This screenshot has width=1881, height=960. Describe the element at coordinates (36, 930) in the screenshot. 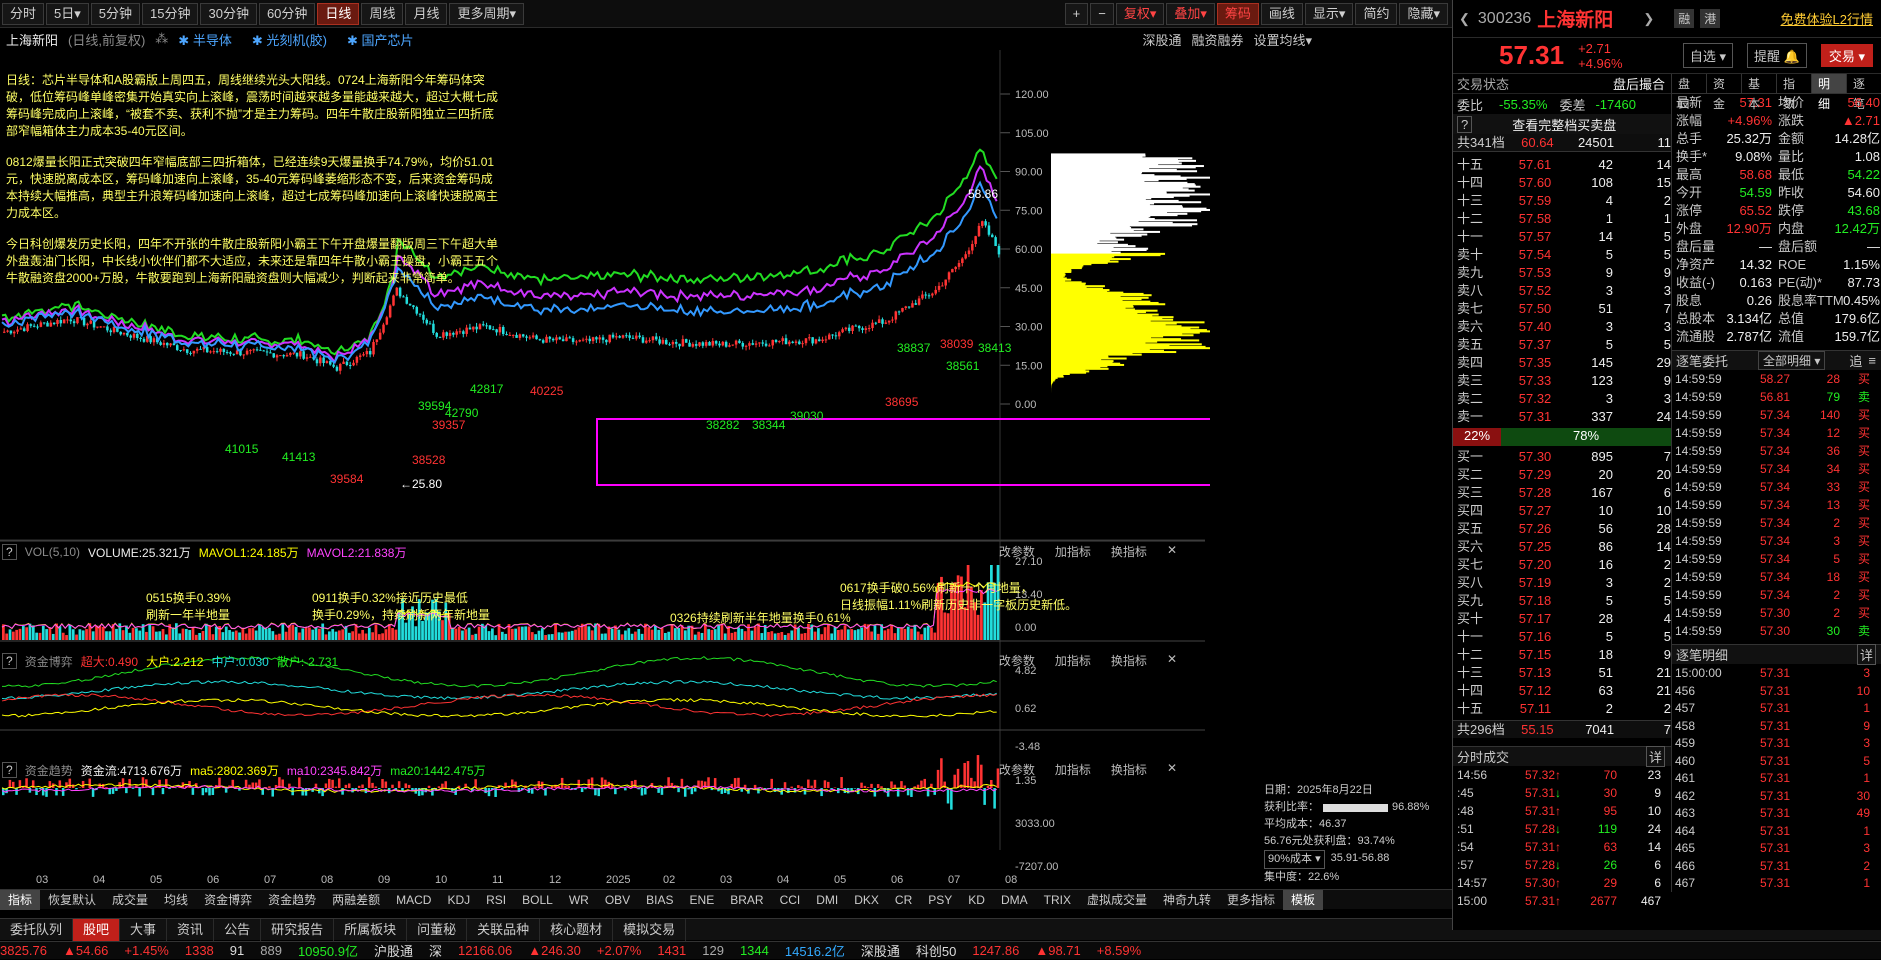

I see `bottom-tab-0: 委托队列` at that location.